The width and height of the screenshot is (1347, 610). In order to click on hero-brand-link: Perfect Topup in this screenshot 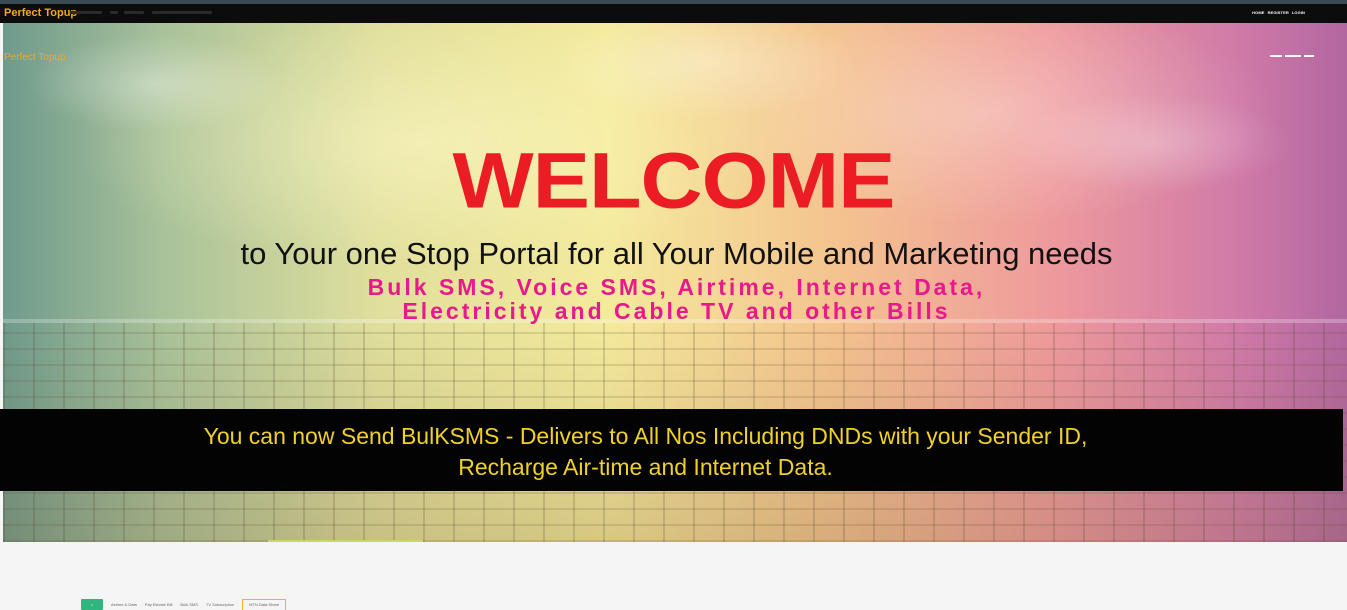, I will do `click(35, 57)`.